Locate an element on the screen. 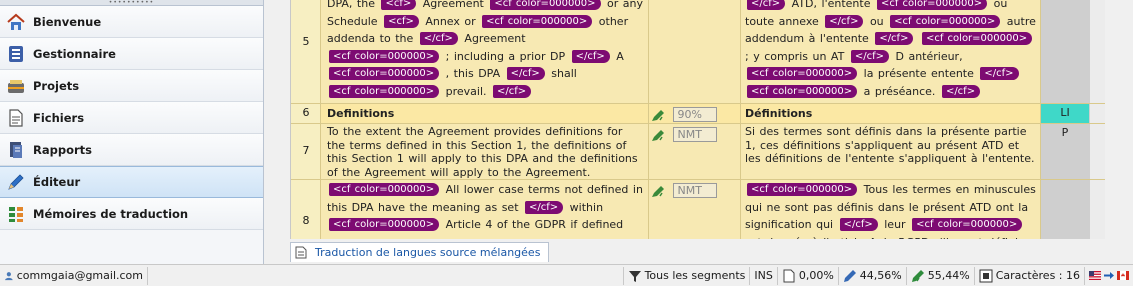 This screenshot has height=286, width=1133. arrow-right-icon is located at coordinates (1109, 275).